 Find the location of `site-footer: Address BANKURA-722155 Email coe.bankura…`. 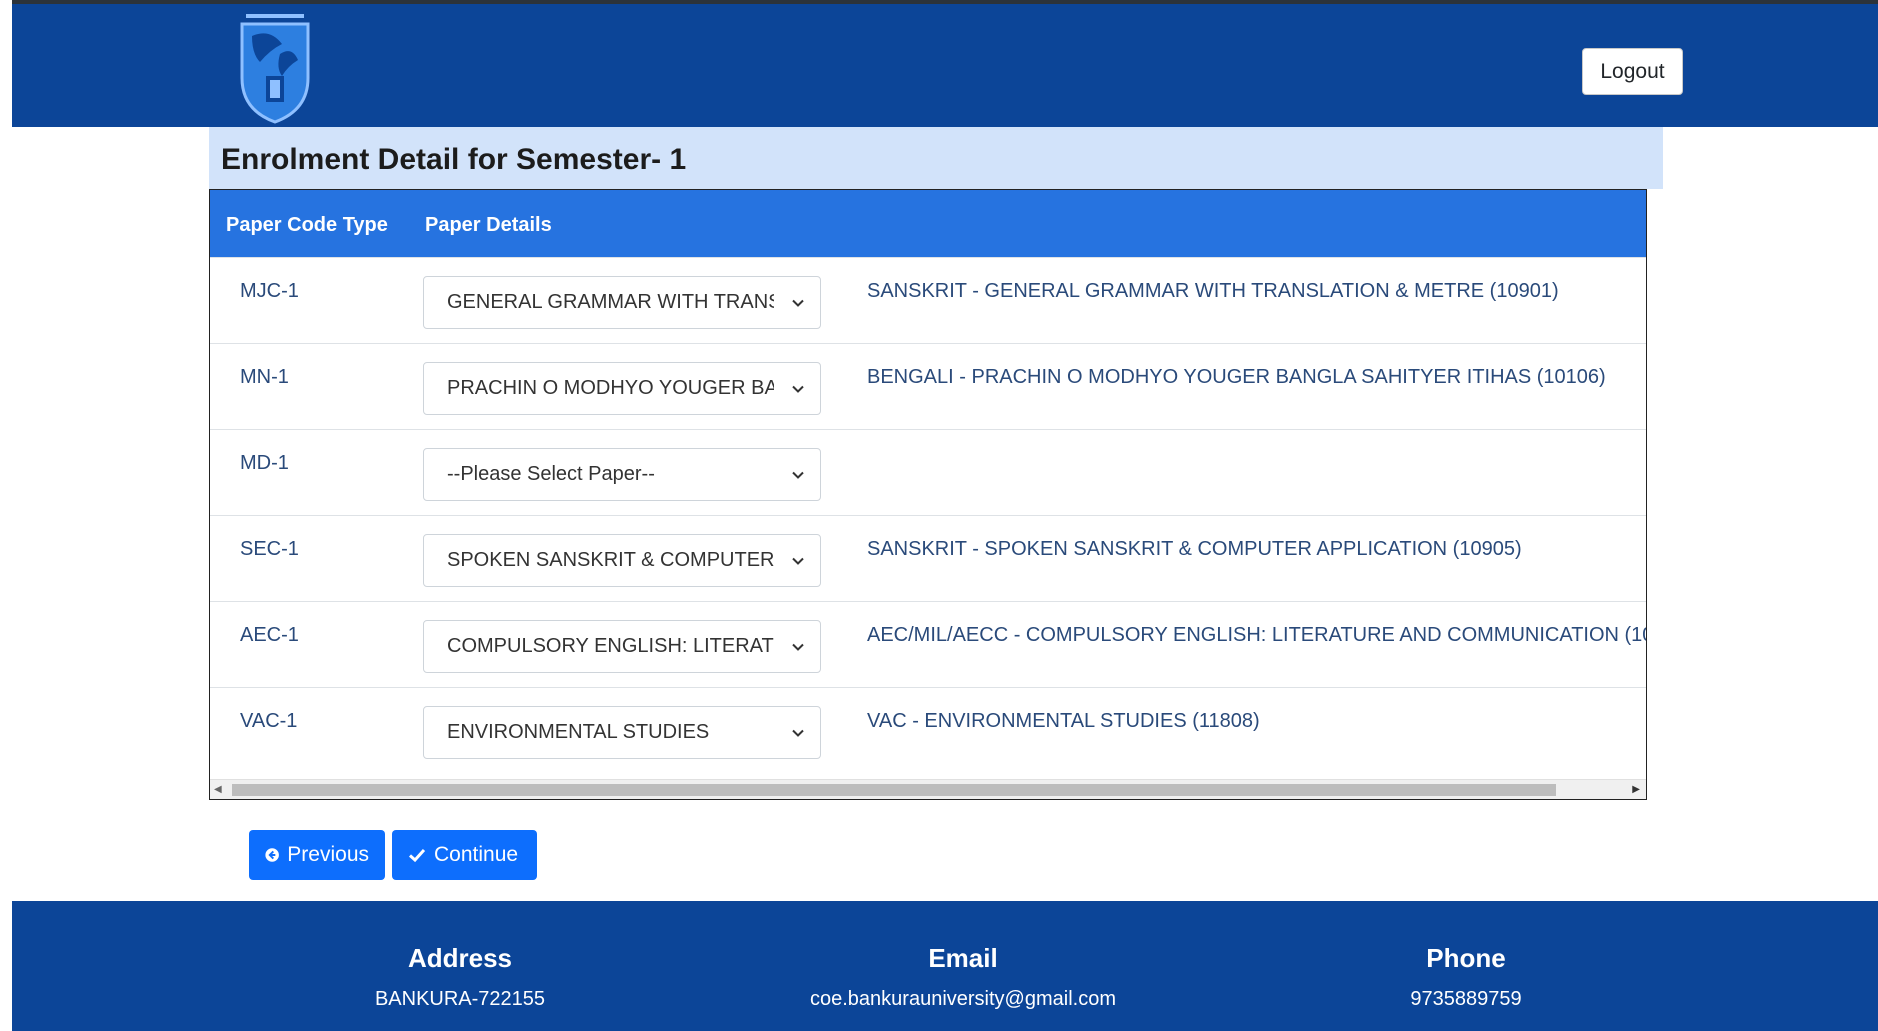

site-footer: Address BANKURA-722155 Email coe.bankura… is located at coordinates (945, 966).